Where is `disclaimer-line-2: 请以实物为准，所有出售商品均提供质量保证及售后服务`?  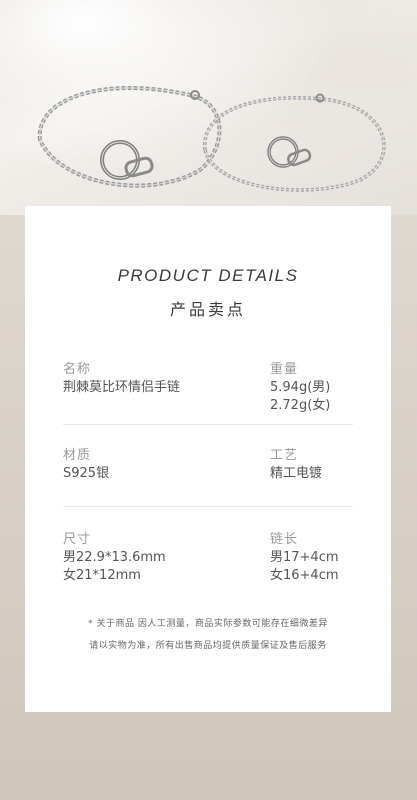 disclaimer-line-2: 请以实物为准，所有出售商品均提供质量保证及售后服务 is located at coordinates (208, 646).